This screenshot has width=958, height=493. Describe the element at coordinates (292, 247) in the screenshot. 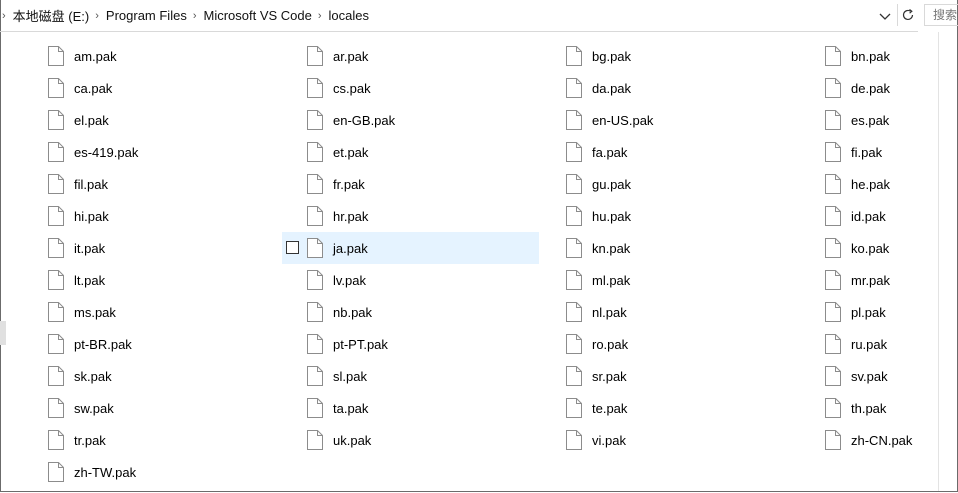

I see `selection-checkbox` at that location.